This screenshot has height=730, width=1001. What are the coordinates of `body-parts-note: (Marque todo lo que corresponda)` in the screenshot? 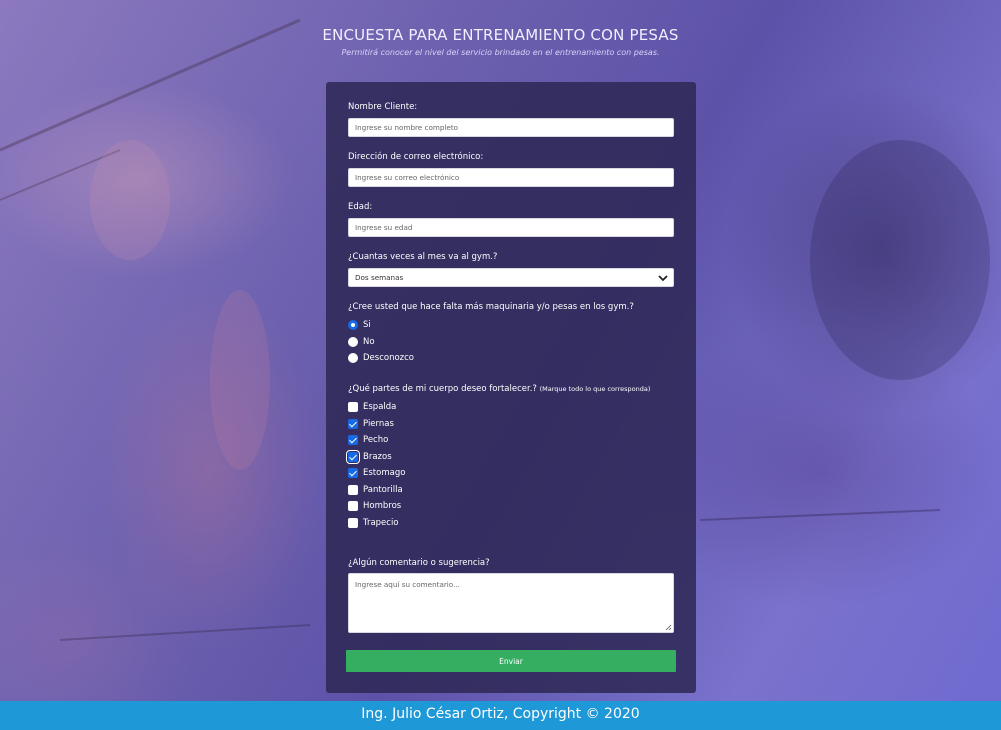 It's located at (595, 389).